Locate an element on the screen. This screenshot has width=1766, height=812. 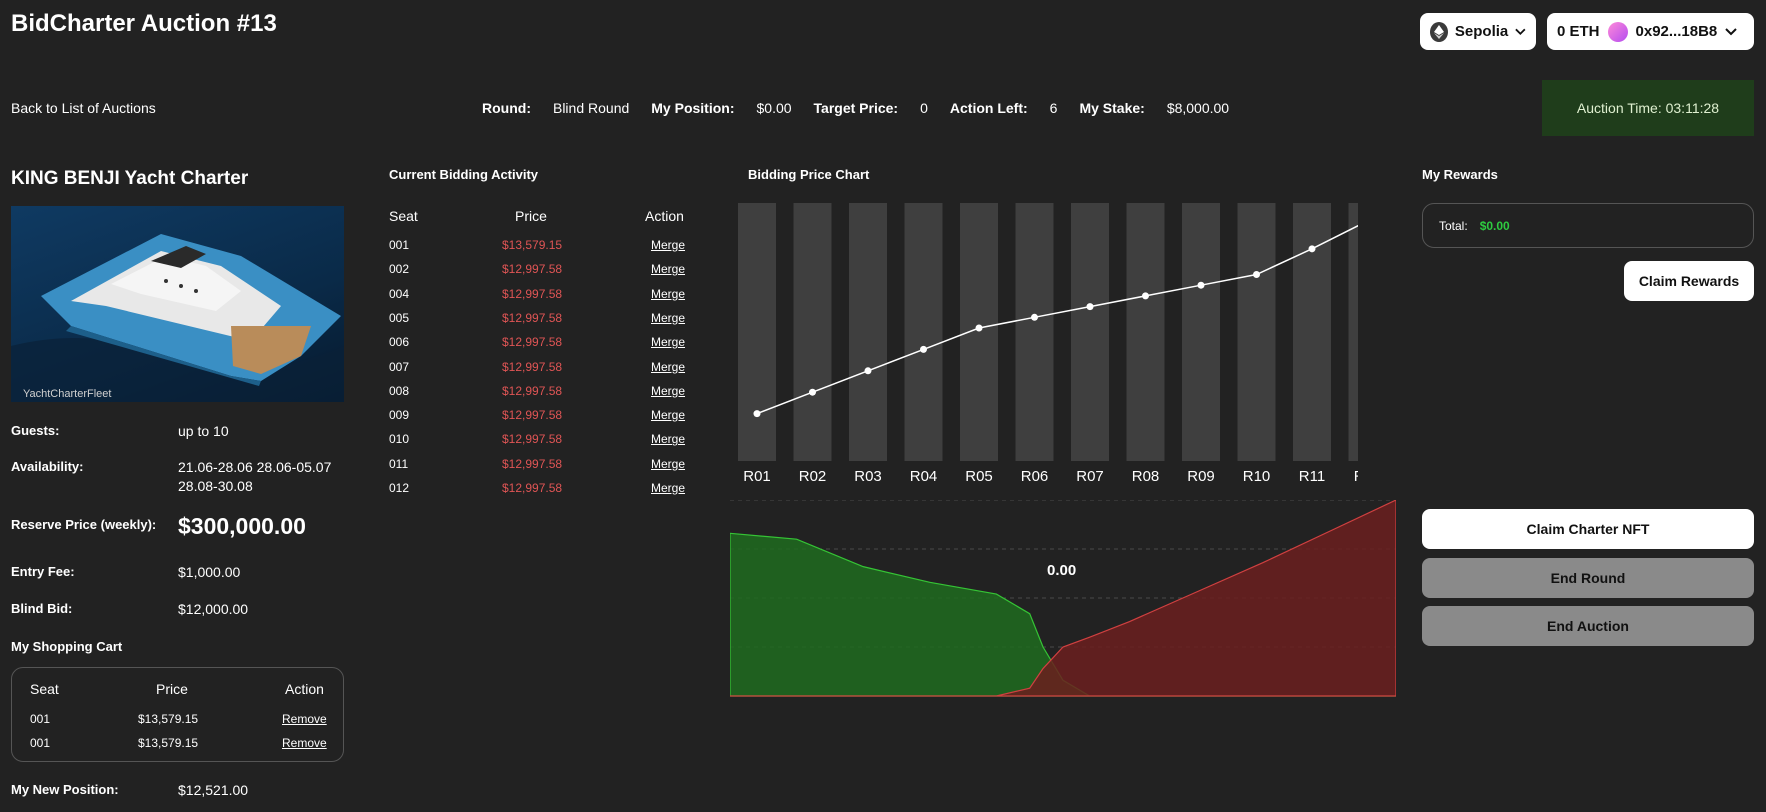
price-point-R06 is located at coordinates (1034, 317).